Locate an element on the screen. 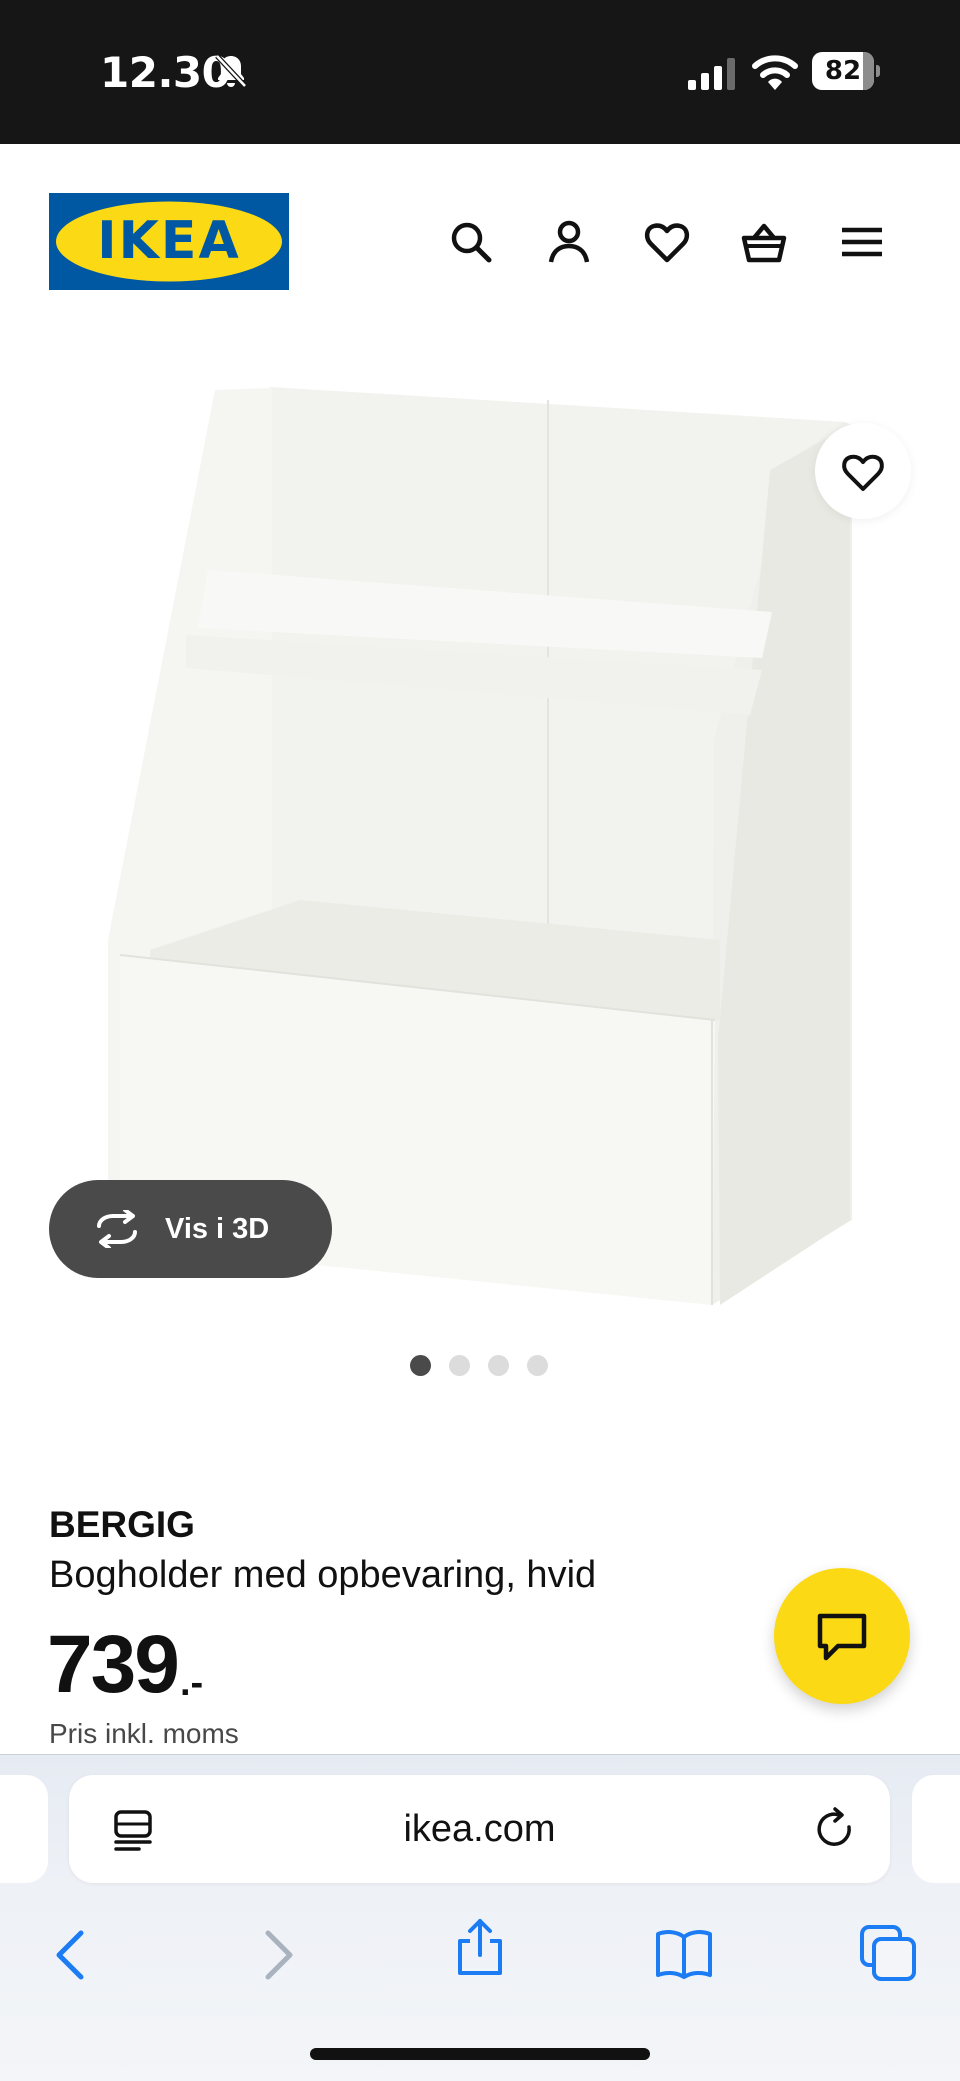  bookmarks-icon is located at coordinates (684, 1953).